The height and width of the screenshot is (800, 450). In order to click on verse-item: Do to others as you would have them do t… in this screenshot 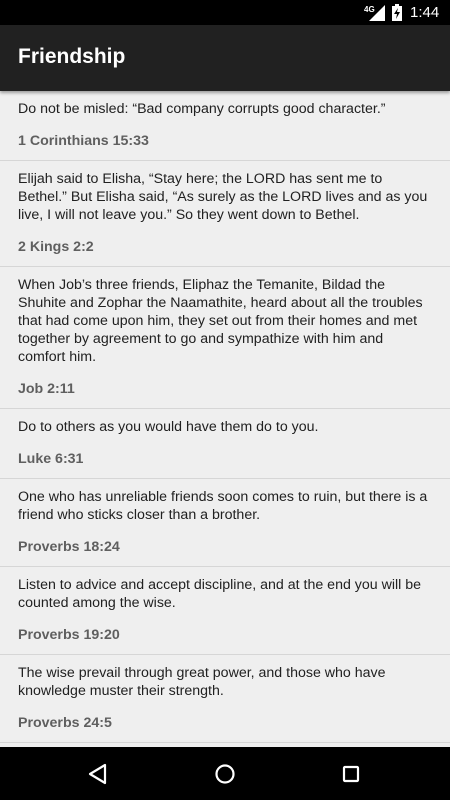, I will do `click(225, 444)`.